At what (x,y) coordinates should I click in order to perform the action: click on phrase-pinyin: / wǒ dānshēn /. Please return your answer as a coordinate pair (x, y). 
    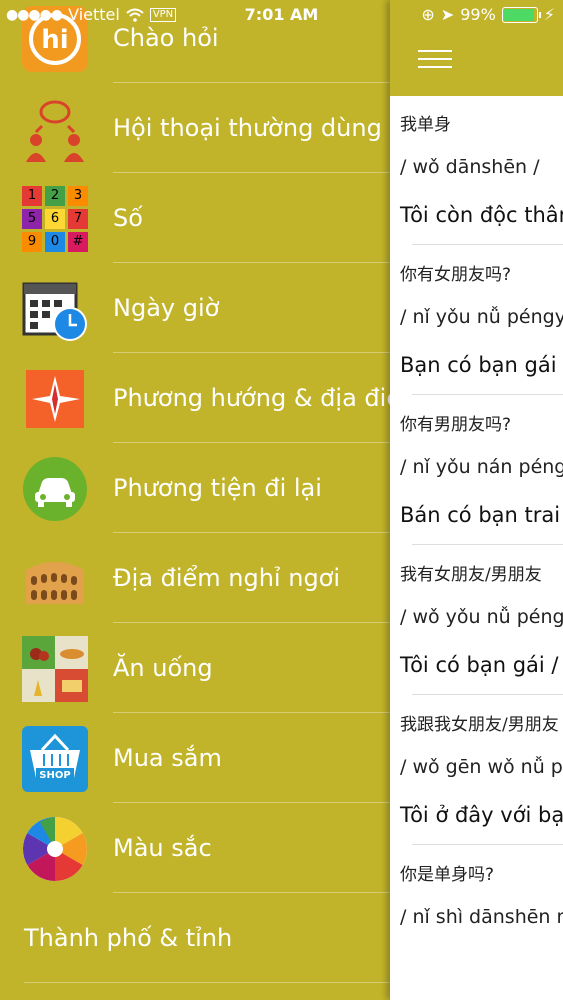
    Looking at the image, I should click on (470, 167).